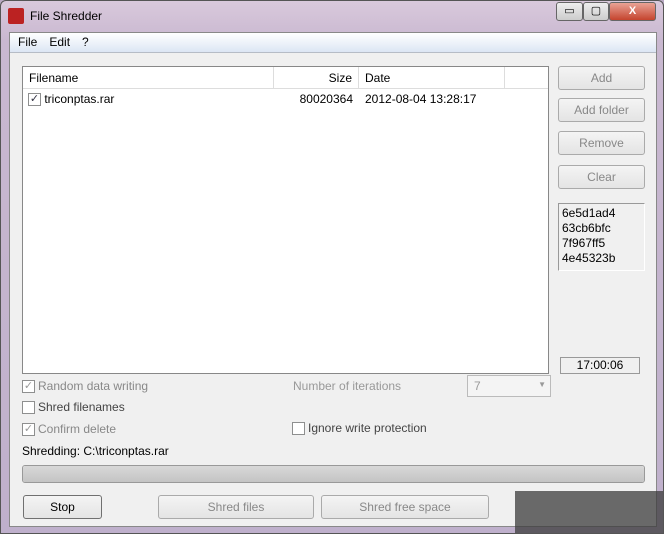 The width and height of the screenshot is (664, 534). Describe the element at coordinates (432, 77) in the screenshot. I see `column-date: Date` at that location.